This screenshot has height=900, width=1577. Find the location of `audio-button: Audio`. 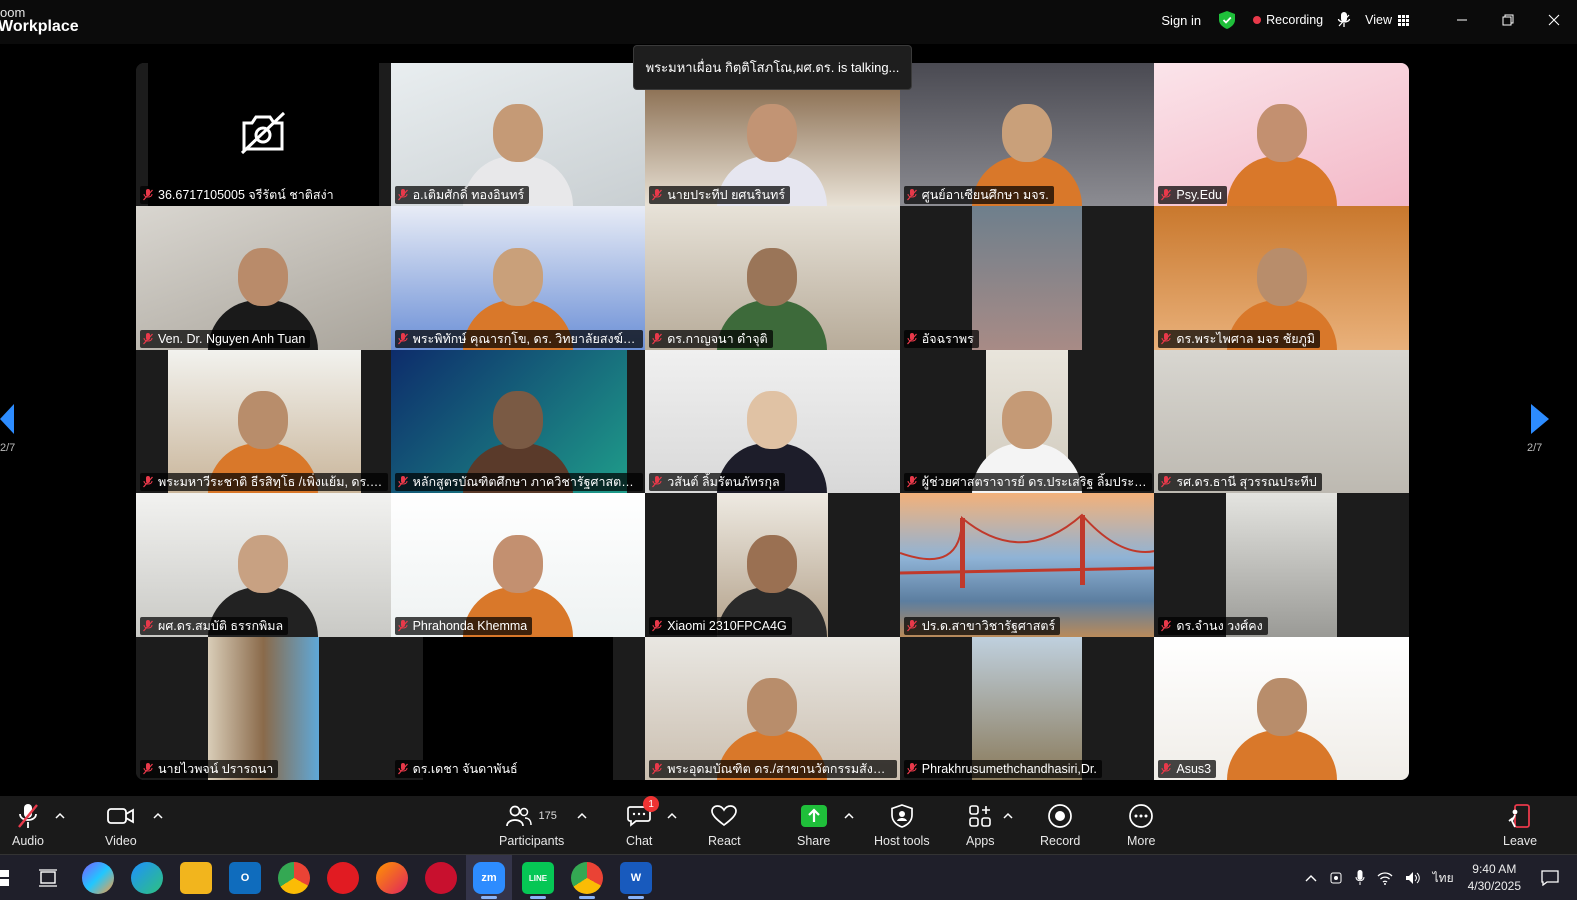

audio-button: Audio is located at coordinates (28, 825).